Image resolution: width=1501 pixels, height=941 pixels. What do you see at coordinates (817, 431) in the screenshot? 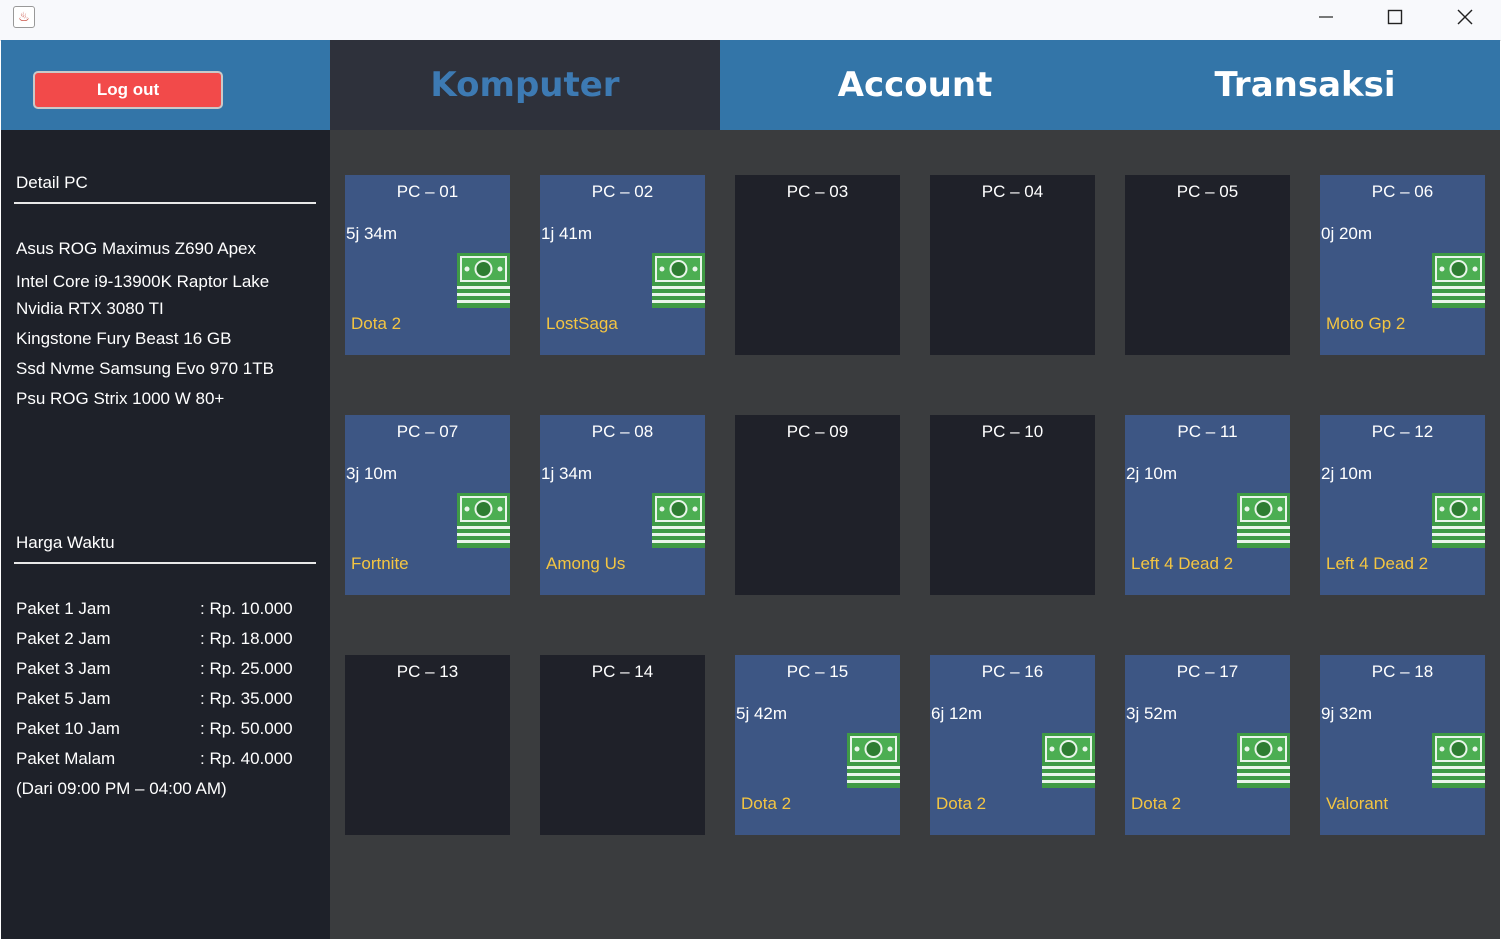
I see `pc-name: PC – 09` at bounding box center [817, 431].